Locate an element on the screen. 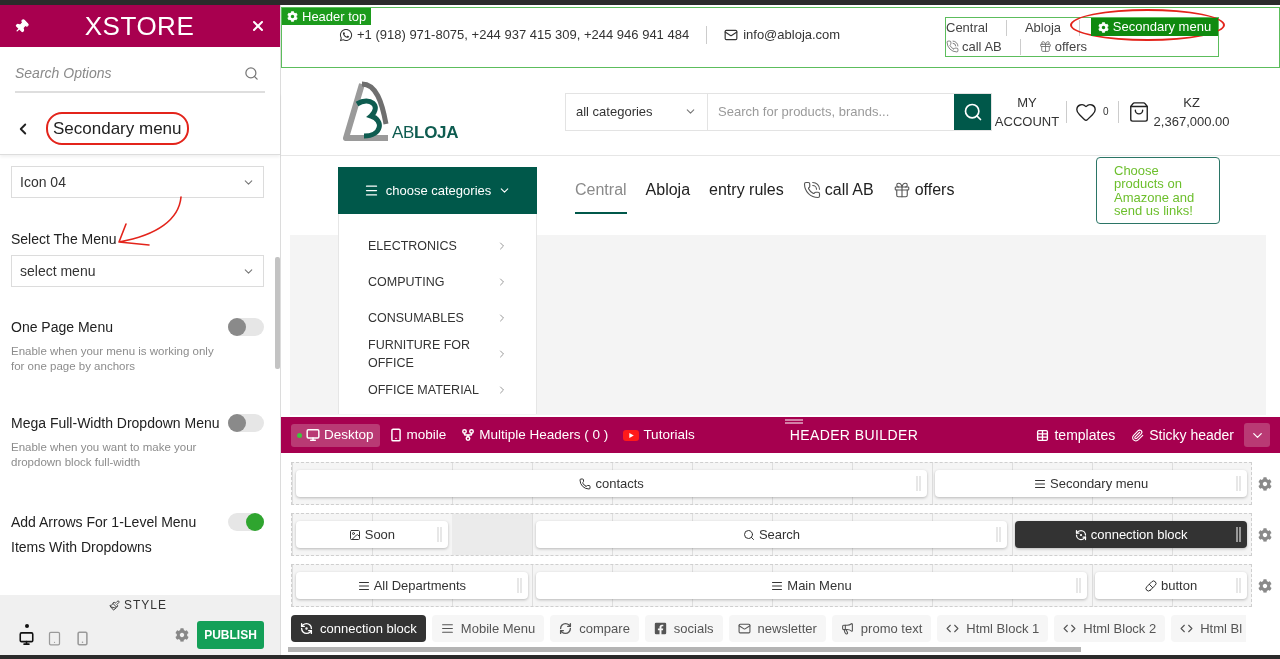 The image size is (1280, 659). header-element: Soon is located at coordinates (372, 534).